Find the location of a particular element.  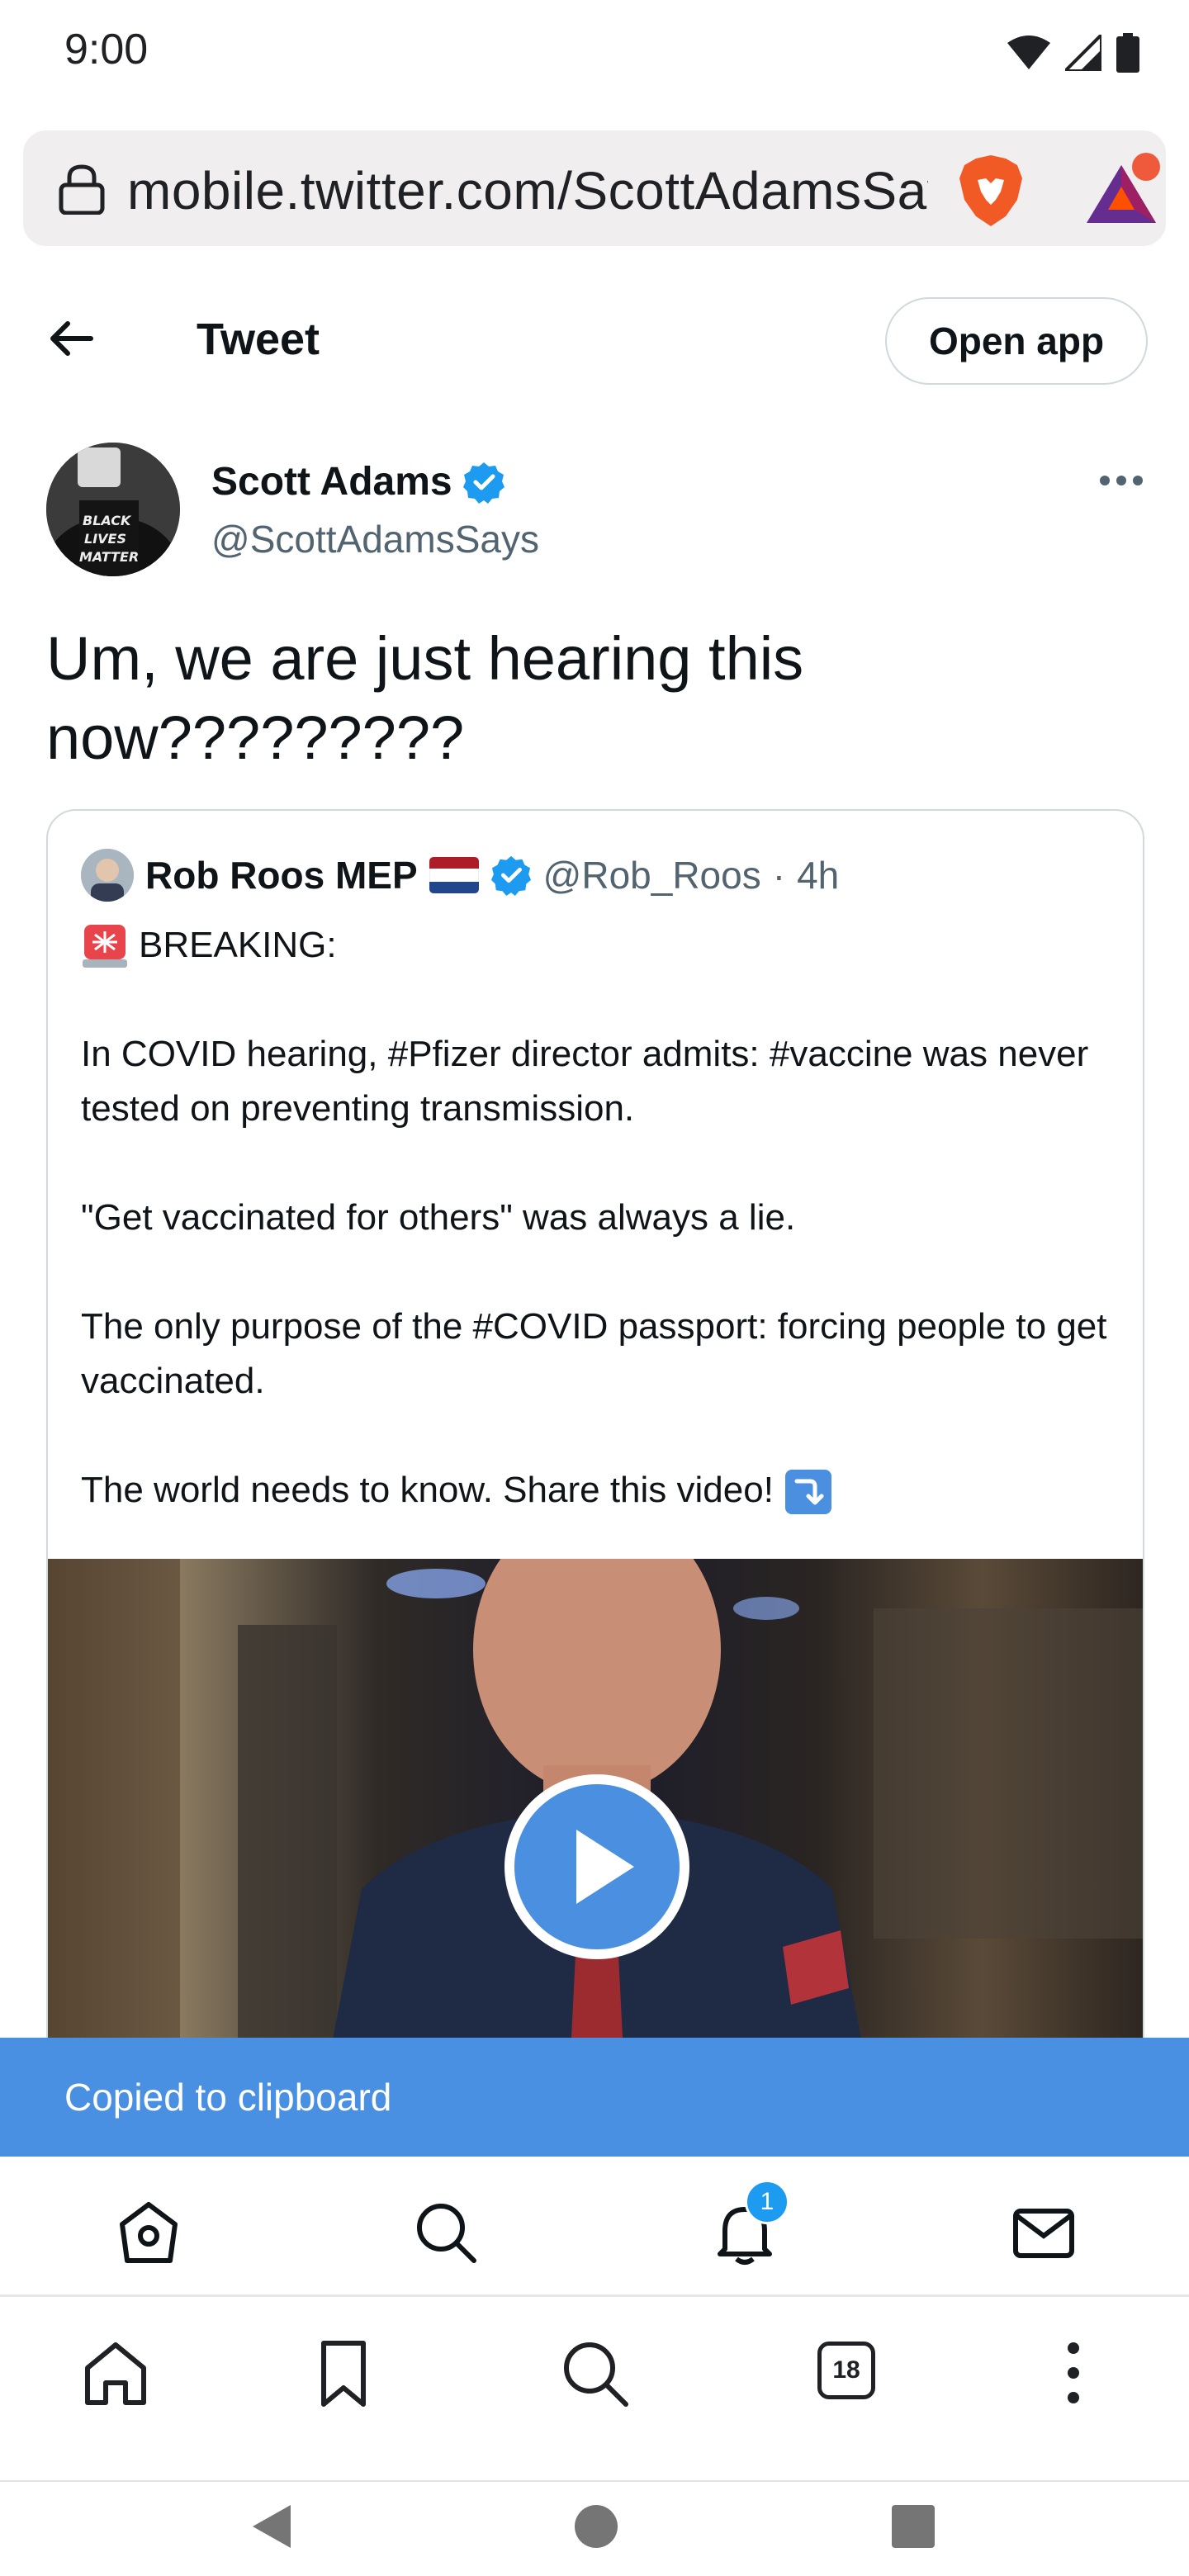

status-icons is located at coordinates (1073, 53).